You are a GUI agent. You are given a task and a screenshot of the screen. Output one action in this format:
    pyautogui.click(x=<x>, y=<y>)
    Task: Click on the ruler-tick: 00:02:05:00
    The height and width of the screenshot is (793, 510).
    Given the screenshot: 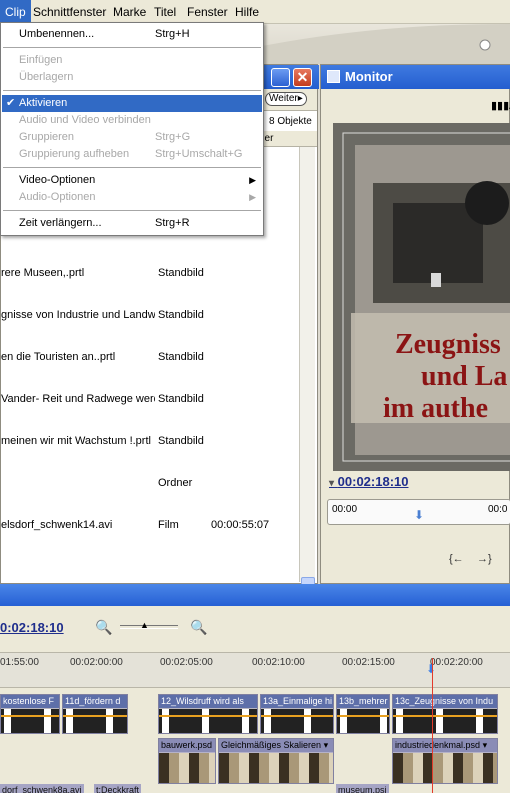 What is the action you would take?
    pyautogui.click(x=186, y=662)
    